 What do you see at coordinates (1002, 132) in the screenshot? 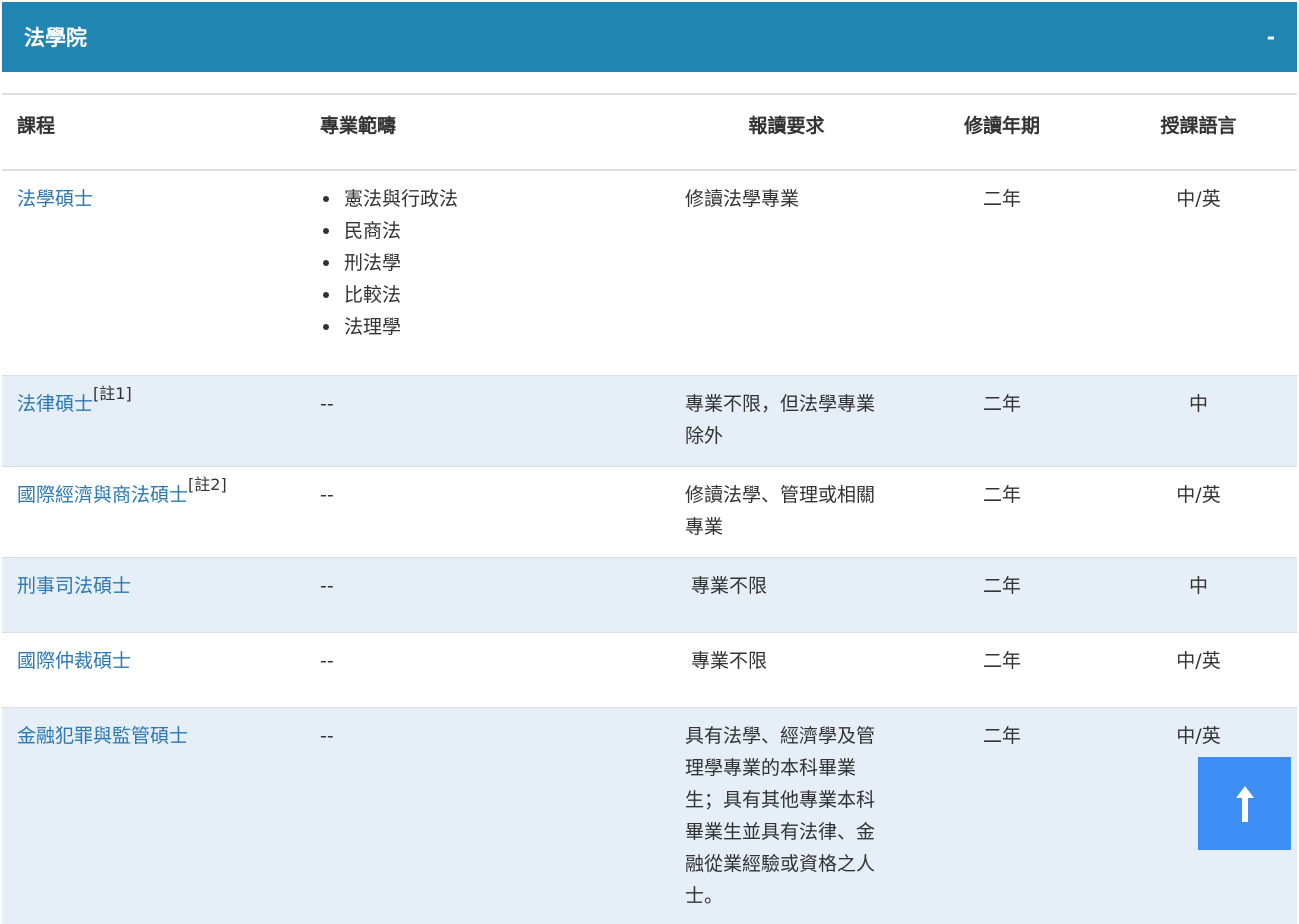
I see `header-duration: 修讀年期` at bounding box center [1002, 132].